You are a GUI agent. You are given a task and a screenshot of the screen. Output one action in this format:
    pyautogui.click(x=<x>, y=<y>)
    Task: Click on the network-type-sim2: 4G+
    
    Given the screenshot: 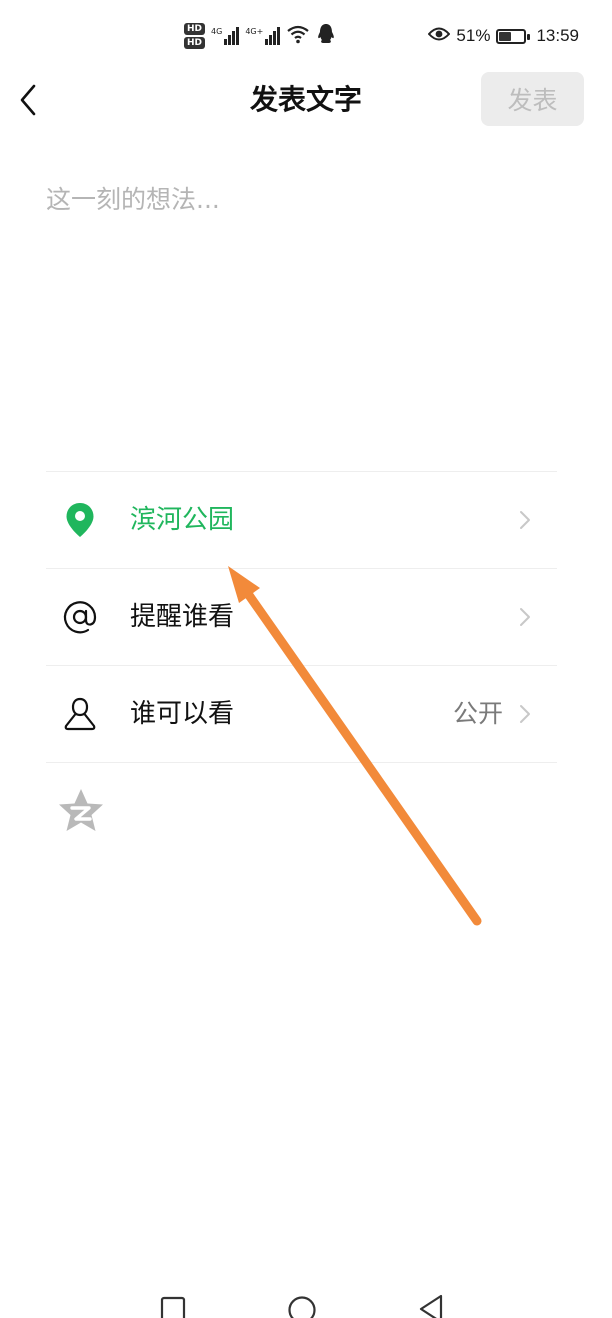 What is the action you would take?
    pyautogui.click(x=254, y=31)
    